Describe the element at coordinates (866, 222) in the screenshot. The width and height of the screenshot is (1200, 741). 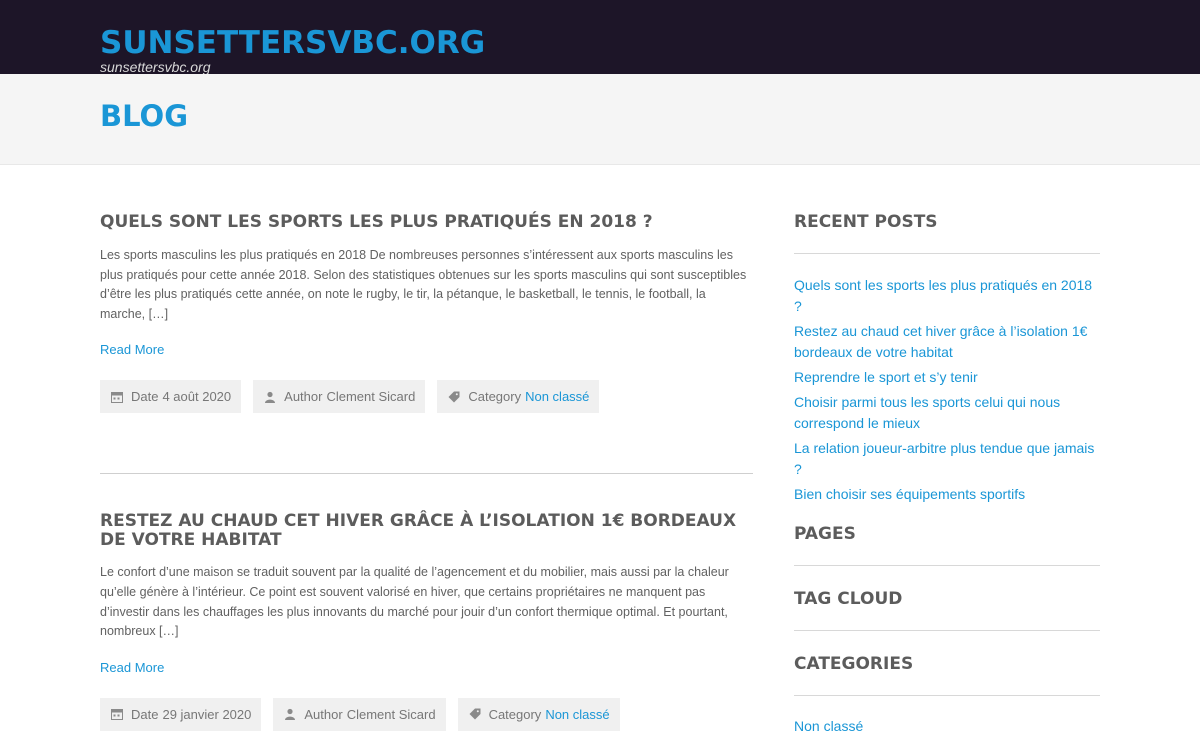
I see `recent-posts-title: RECENT POSTS` at that location.